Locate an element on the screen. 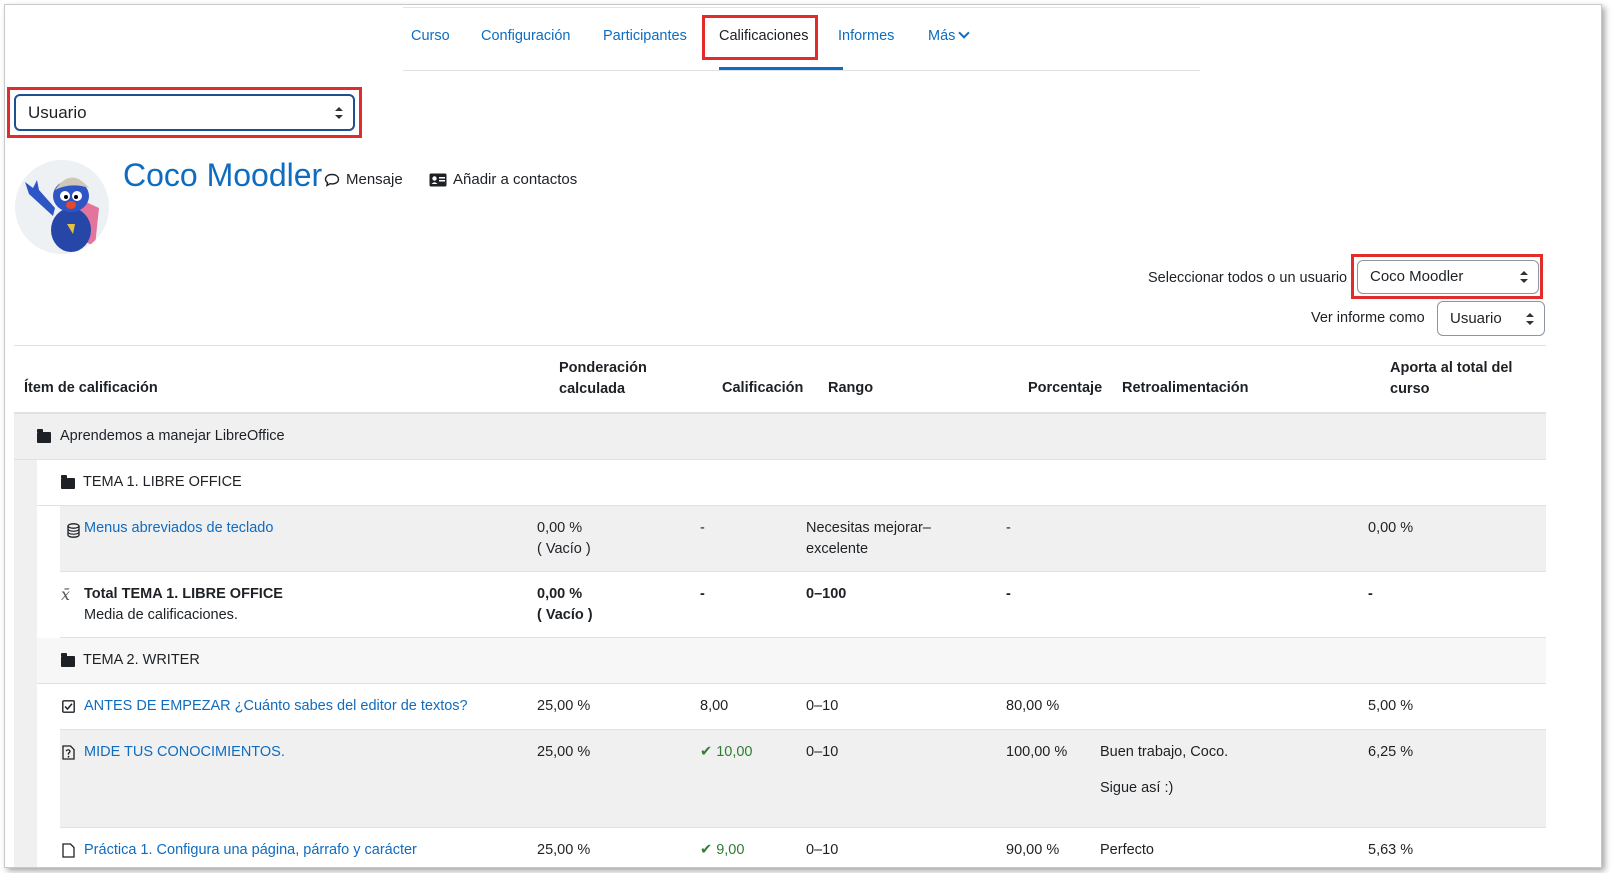  category-name: TEMA 2. WRITER is located at coordinates (141, 660).